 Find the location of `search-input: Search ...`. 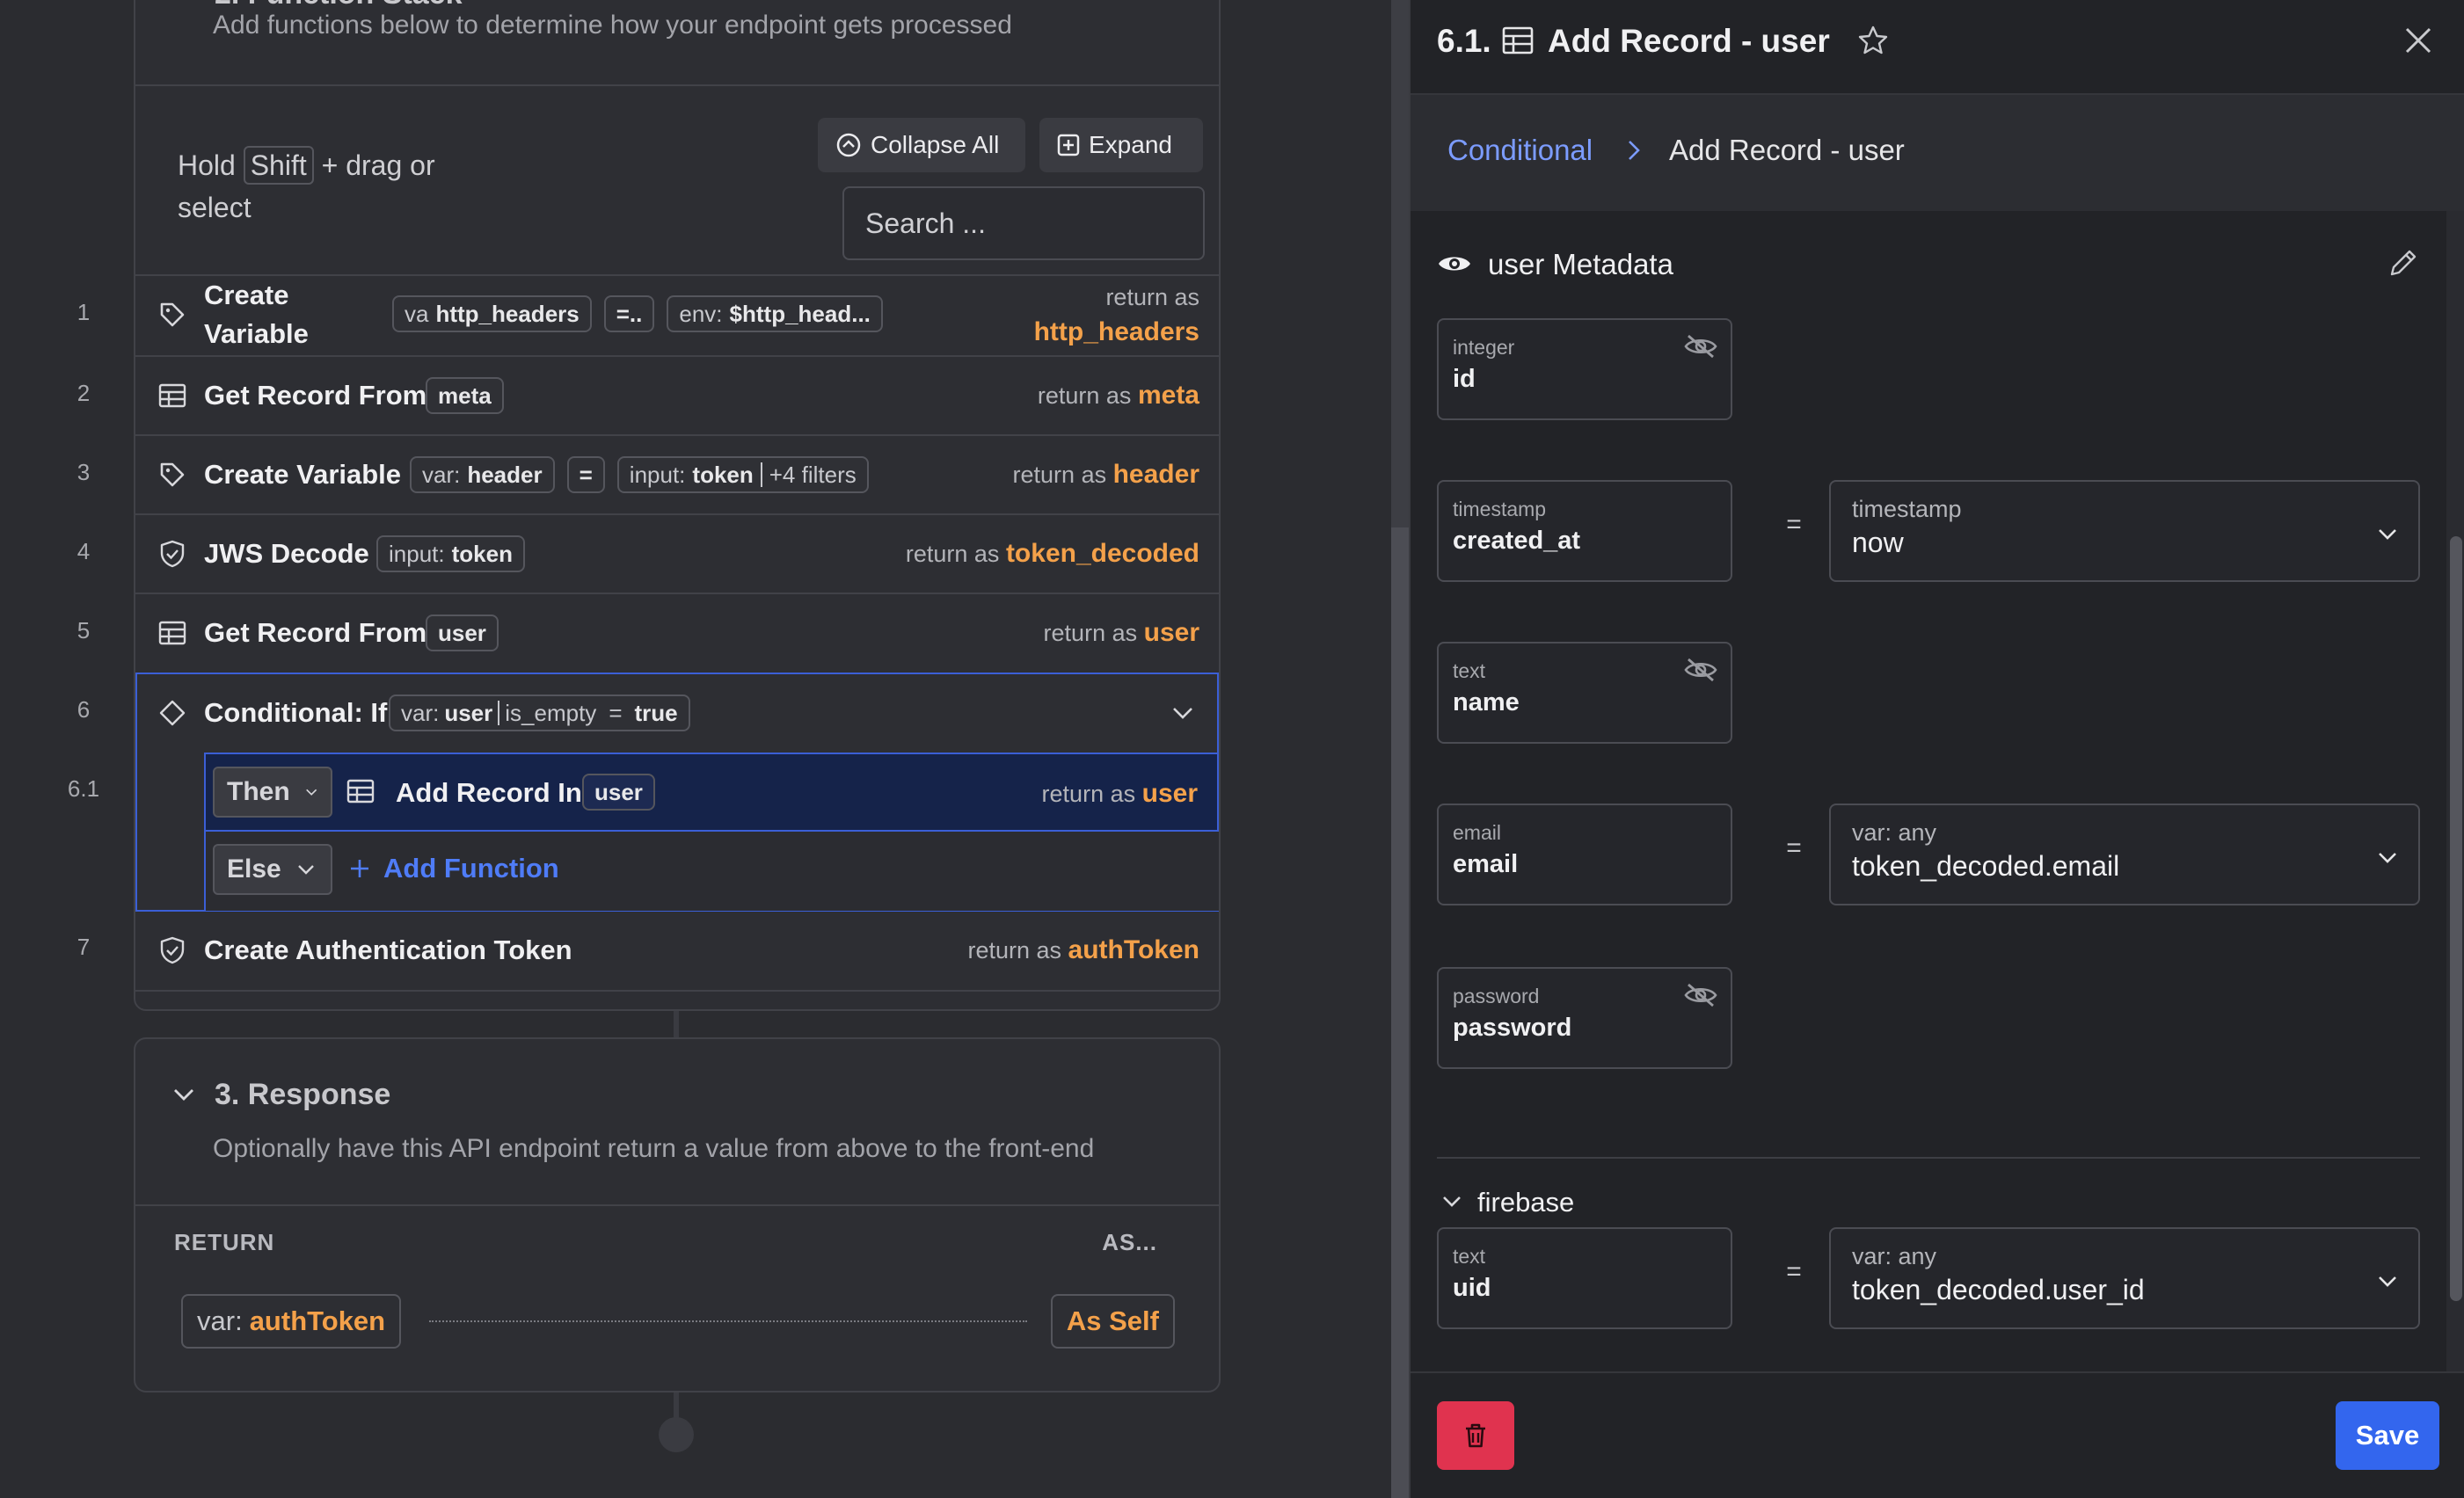

search-input: Search ... is located at coordinates (1023, 223).